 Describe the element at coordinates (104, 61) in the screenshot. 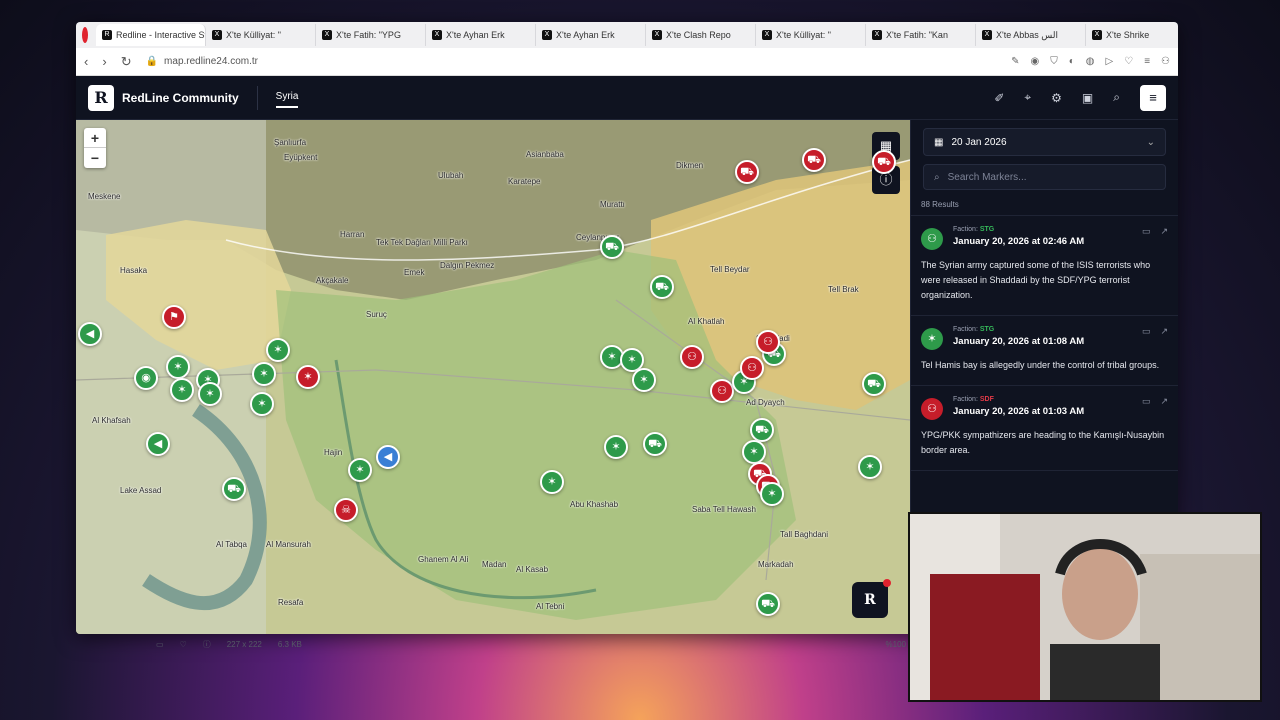

I see `forward-button: ›` at that location.